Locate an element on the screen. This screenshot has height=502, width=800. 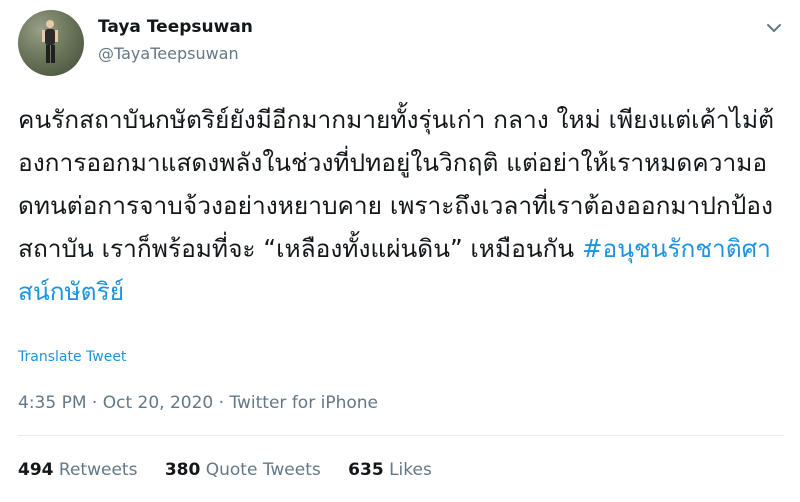
user-handle: @TayaTeepsuwan is located at coordinates (168, 53).